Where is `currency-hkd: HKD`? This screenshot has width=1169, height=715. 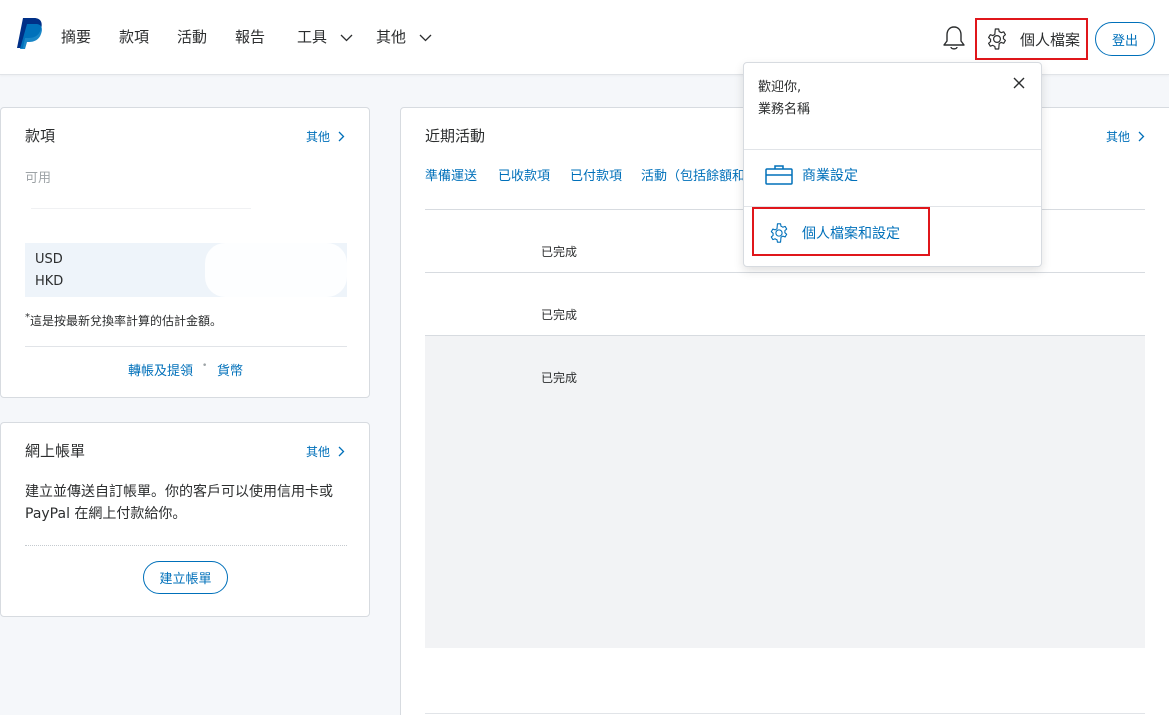 currency-hkd: HKD is located at coordinates (49, 281).